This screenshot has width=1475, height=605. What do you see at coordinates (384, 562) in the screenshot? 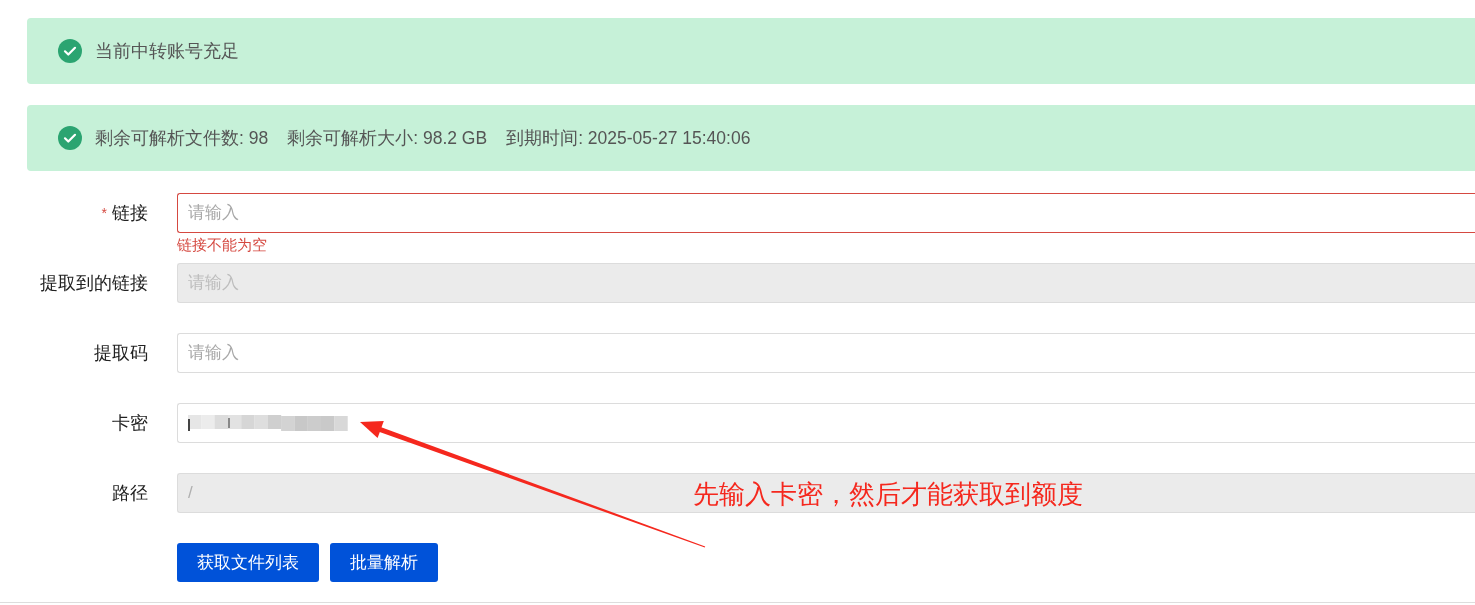
I see `batch-parse-button: 批量解析` at bounding box center [384, 562].